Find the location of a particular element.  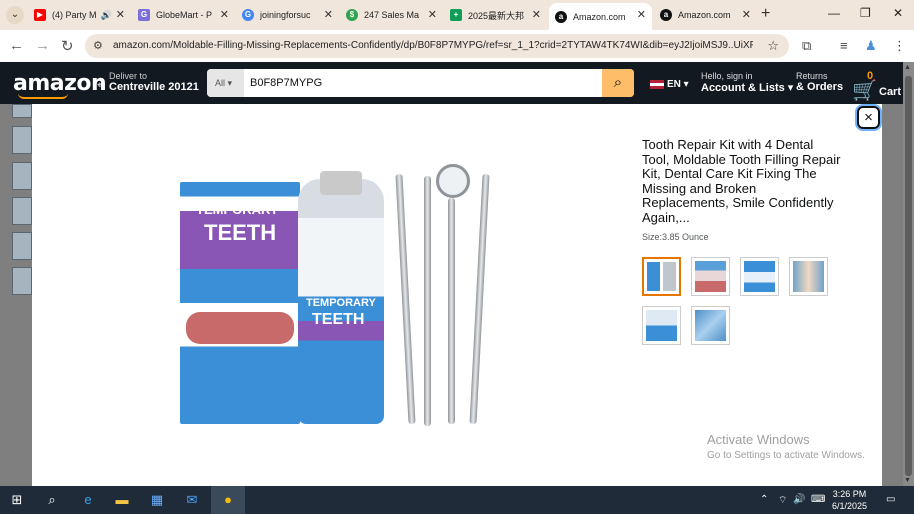

sheets-icon: + is located at coordinates (456, 15).